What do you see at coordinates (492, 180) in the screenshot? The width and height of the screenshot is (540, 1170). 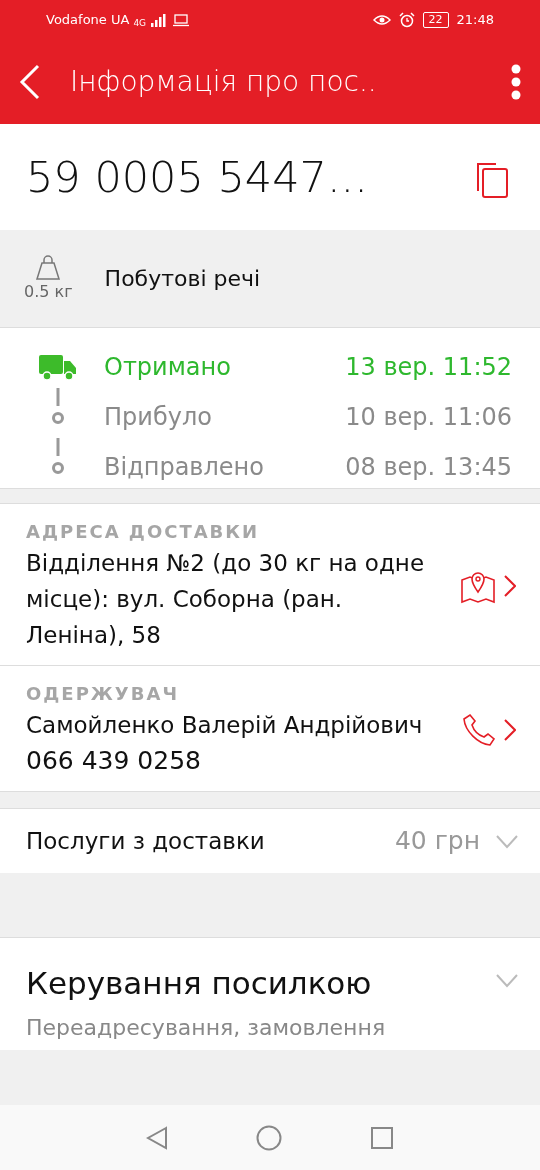 I see `copy-icon` at bounding box center [492, 180].